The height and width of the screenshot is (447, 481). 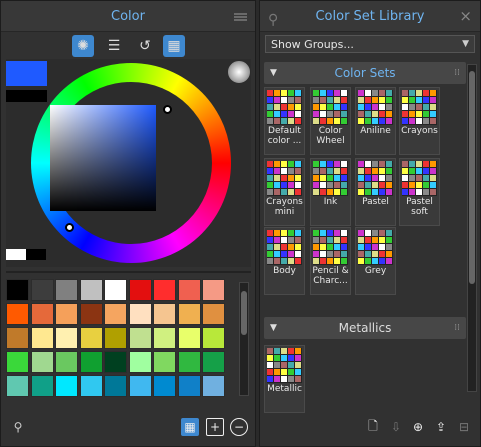 I want to click on export-icon: ⇪, so click(x=441, y=427).